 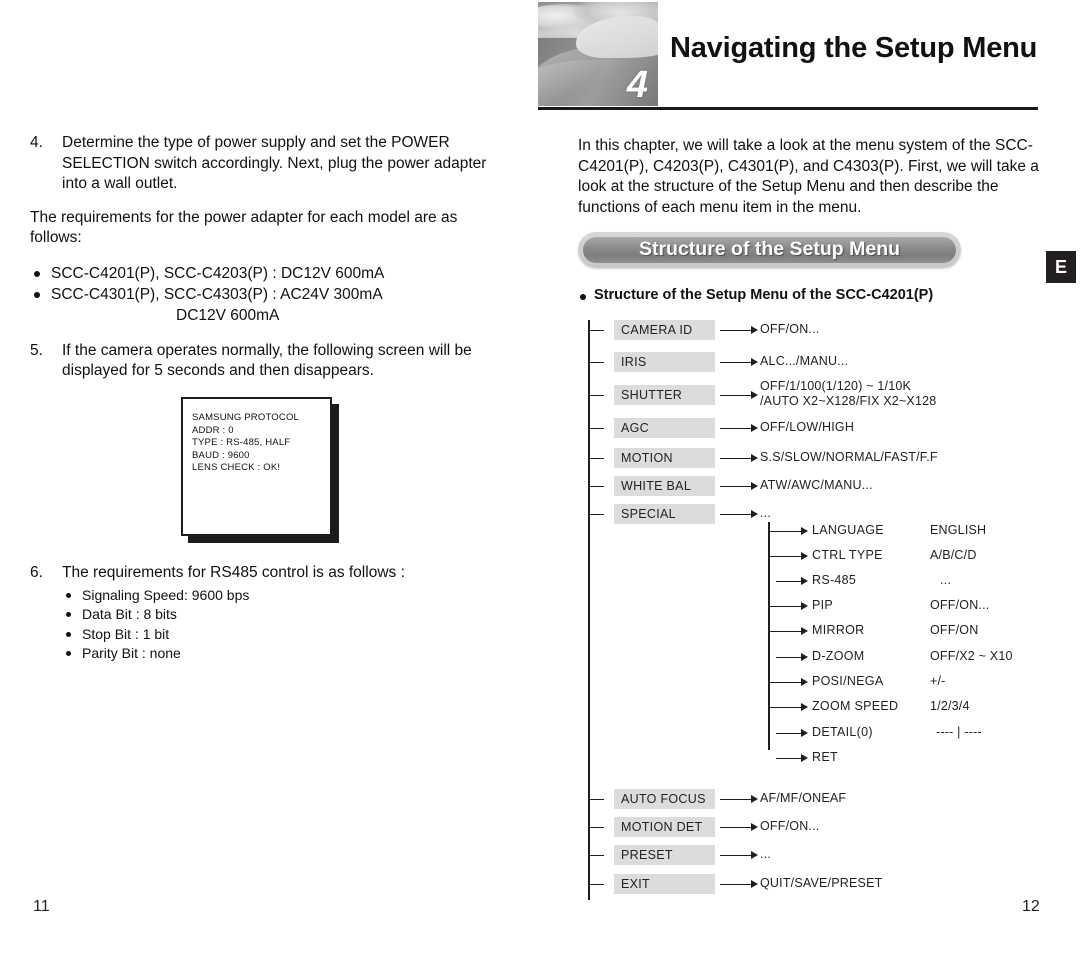 What do you see at coordinates (849, 457) in the screenshot?
I see `tree-node-value: S.S/SLOW/NORMAL/FAST/F.F` at bounding box center [849, 457].